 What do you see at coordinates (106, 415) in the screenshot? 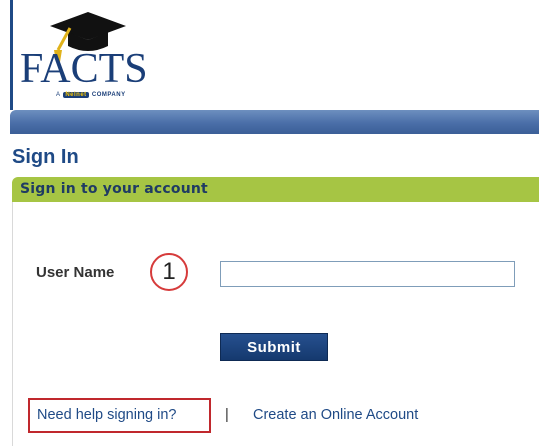
I see `need-help-link: Need help signing in?` at bounding box center [106, 415].